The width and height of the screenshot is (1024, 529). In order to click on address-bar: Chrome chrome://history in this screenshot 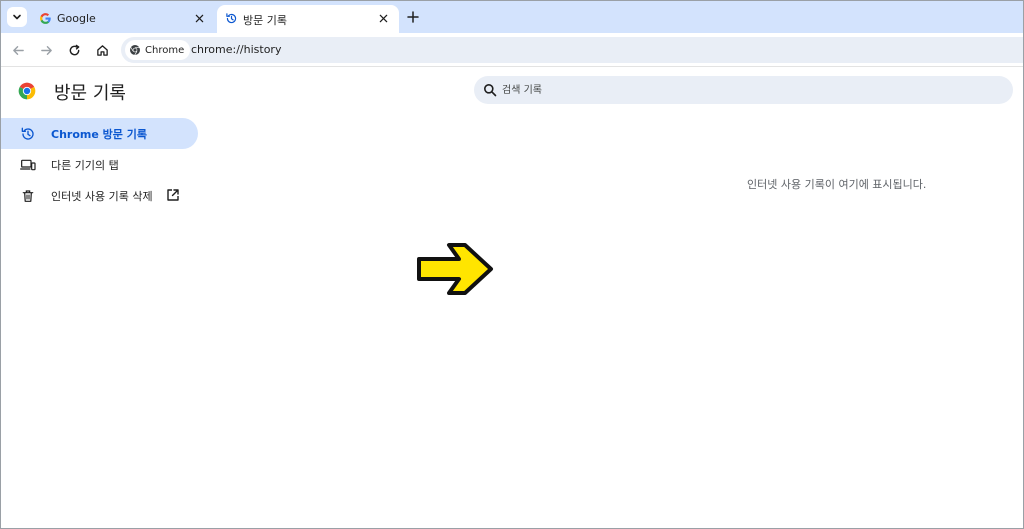, I will do `click(572, 50)`.